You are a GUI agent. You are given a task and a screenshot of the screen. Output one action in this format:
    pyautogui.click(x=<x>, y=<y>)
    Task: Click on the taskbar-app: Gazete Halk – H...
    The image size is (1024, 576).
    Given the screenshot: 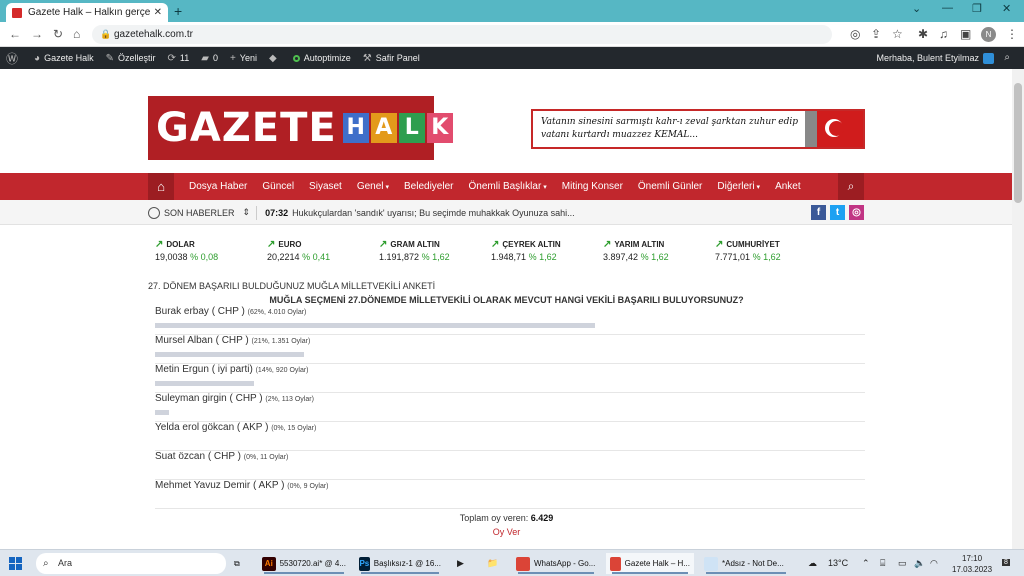 What is the action you would take?
    pyautogui.click(x=650, y=563)
    